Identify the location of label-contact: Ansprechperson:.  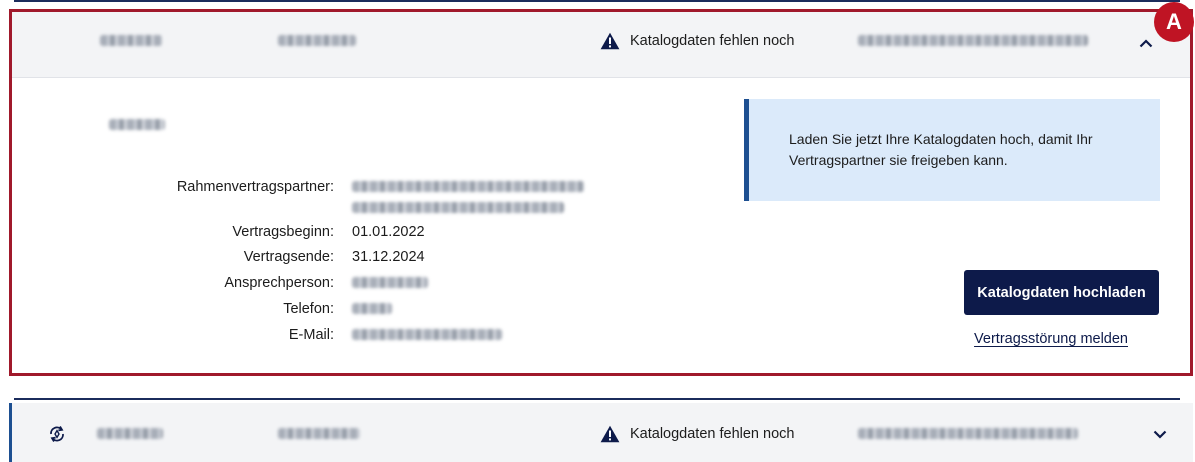
(279, 283).